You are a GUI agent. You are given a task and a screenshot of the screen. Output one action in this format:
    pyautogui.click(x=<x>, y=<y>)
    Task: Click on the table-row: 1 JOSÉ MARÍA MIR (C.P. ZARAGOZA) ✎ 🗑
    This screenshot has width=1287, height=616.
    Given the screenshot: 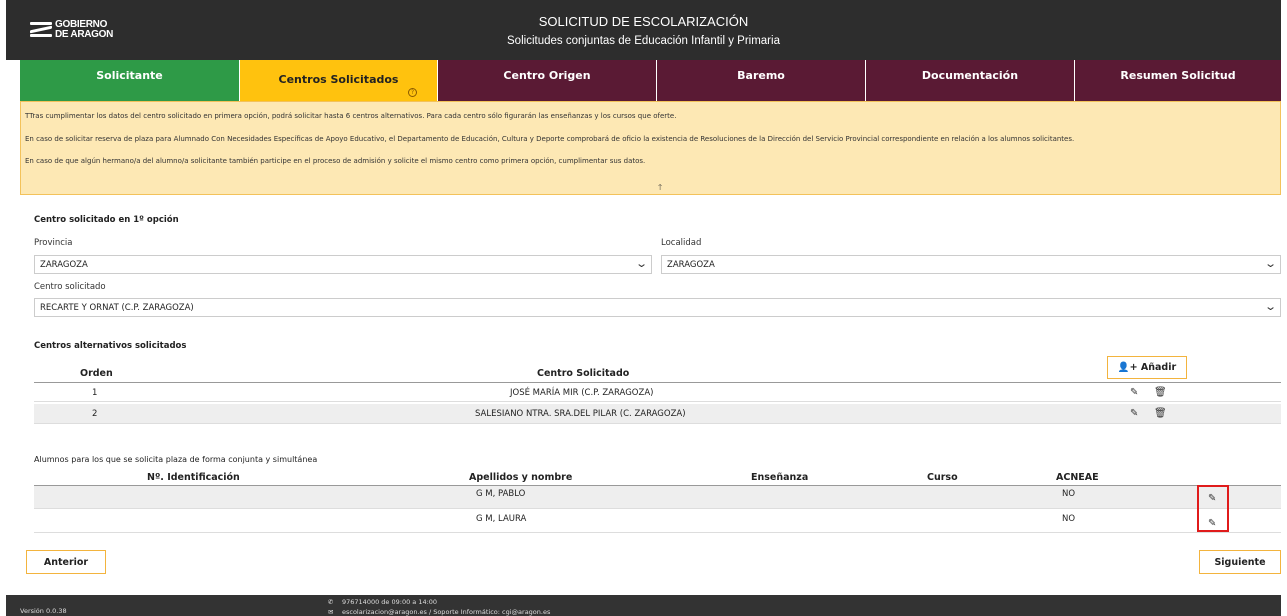 What is the action you would take?
    pyautogui.click(x=657, y=392)
    